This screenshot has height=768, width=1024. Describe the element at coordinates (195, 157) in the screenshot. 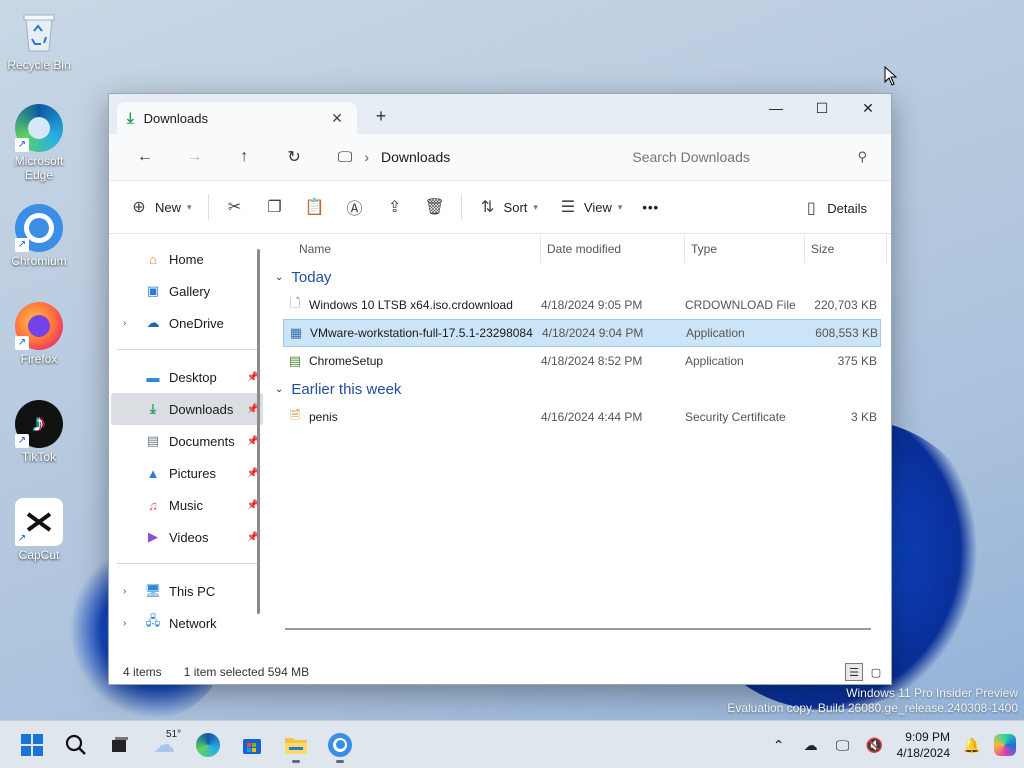

I see `forward-button: →` at that location.